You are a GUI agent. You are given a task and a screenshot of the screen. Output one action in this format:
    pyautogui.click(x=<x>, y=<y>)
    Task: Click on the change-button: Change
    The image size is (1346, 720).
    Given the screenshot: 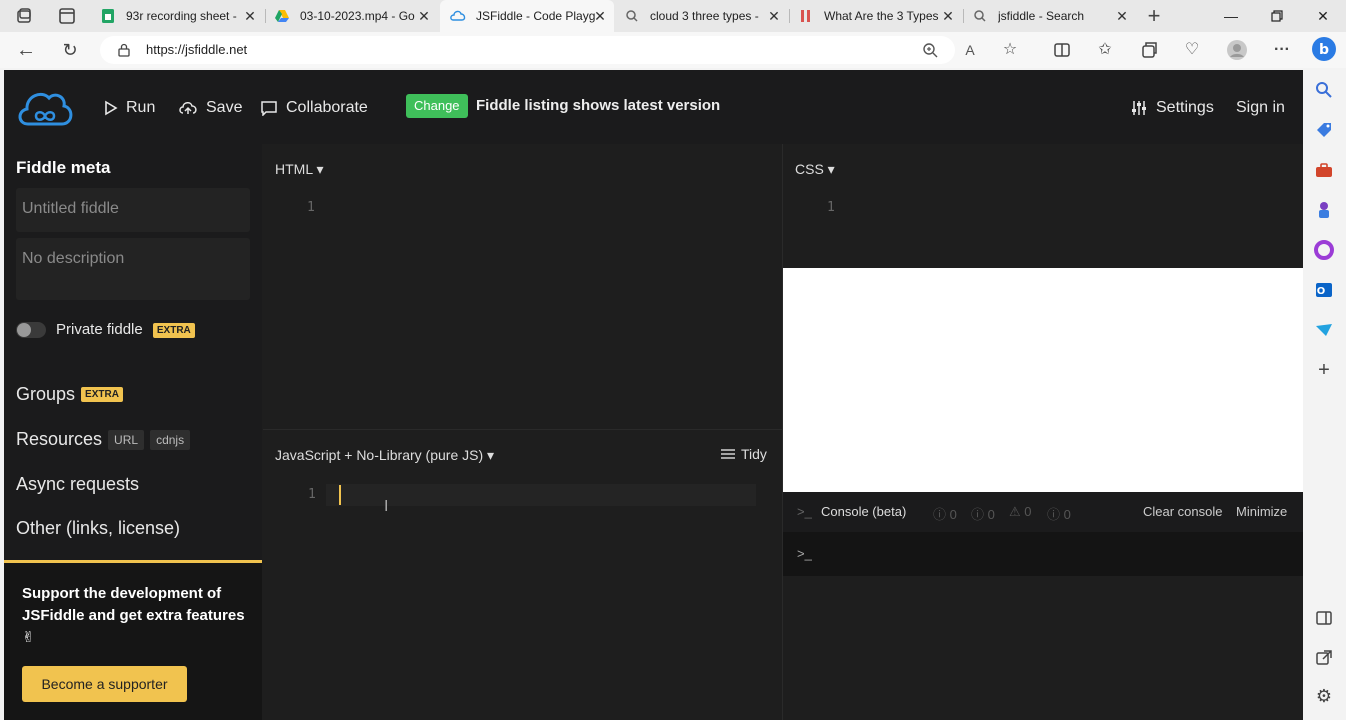 What is the action you would take?
    pyautogui.click(x=437, y=106)
    